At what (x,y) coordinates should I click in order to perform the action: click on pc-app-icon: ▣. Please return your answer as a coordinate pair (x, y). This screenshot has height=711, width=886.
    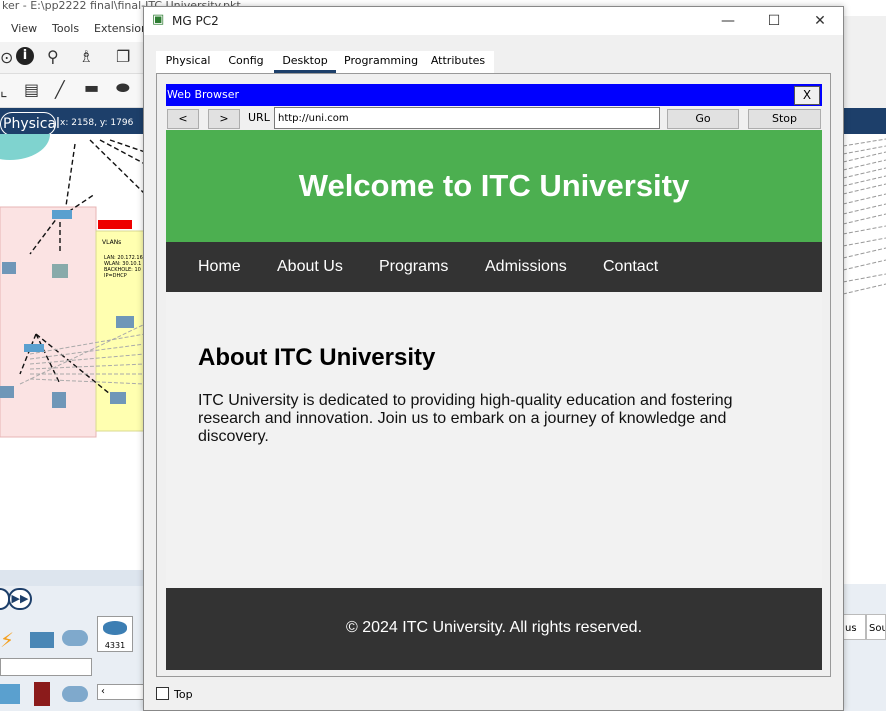
    Looking at the image, I should click on (158, 19).